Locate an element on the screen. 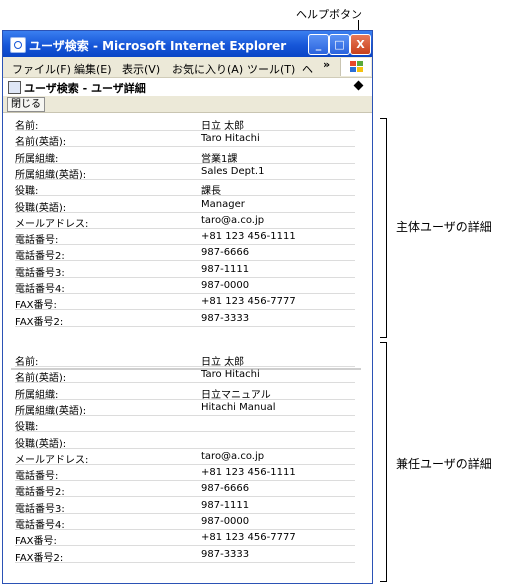  detail-row: 役職: is located at coordinates (185, 424).